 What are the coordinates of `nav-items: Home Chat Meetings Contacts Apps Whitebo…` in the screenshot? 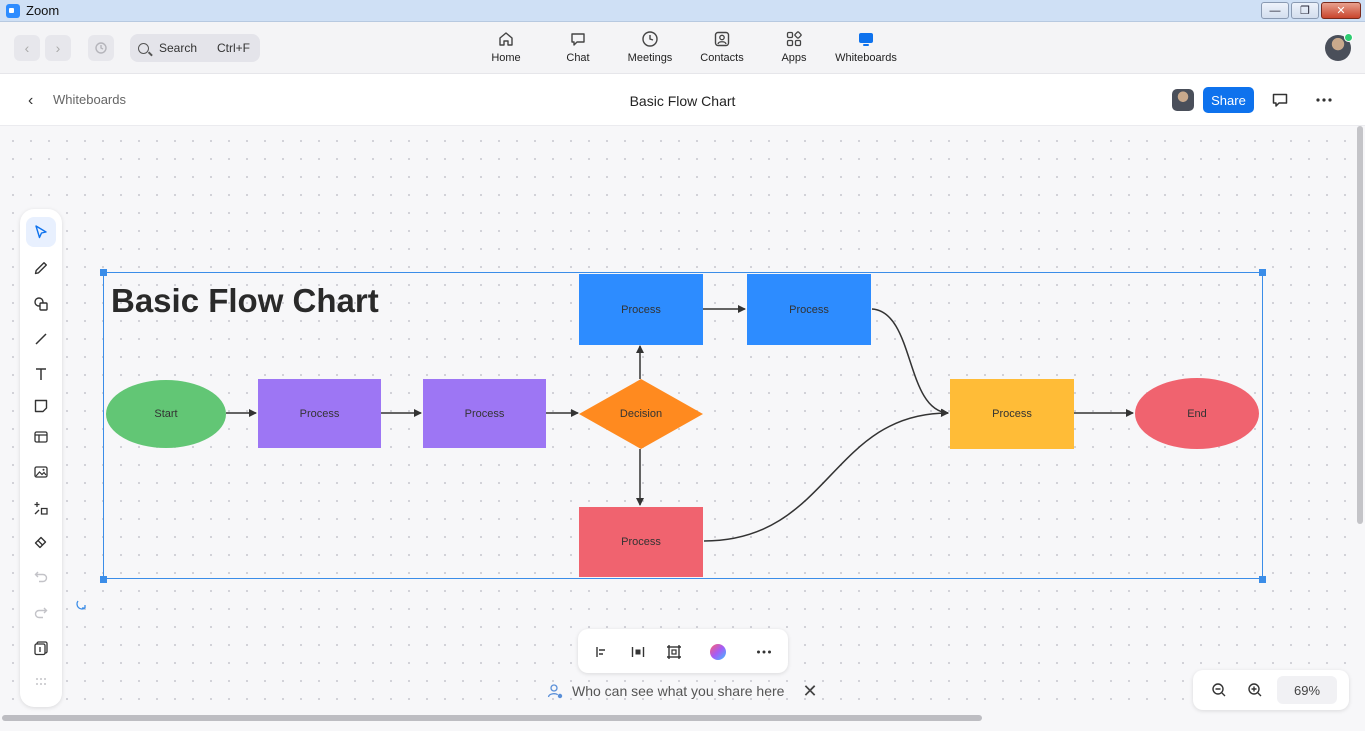 It's located at (686, 47).